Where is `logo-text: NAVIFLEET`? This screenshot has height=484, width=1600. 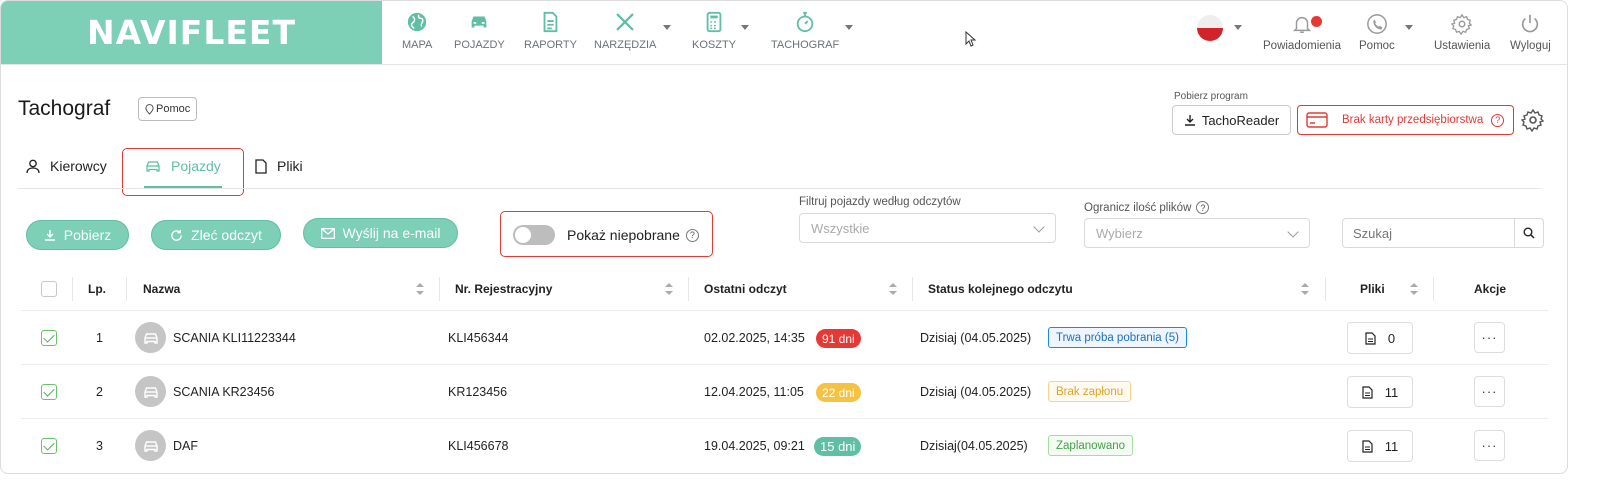 logo-text: NAVIFLEET is located at coordinates (191, 32).